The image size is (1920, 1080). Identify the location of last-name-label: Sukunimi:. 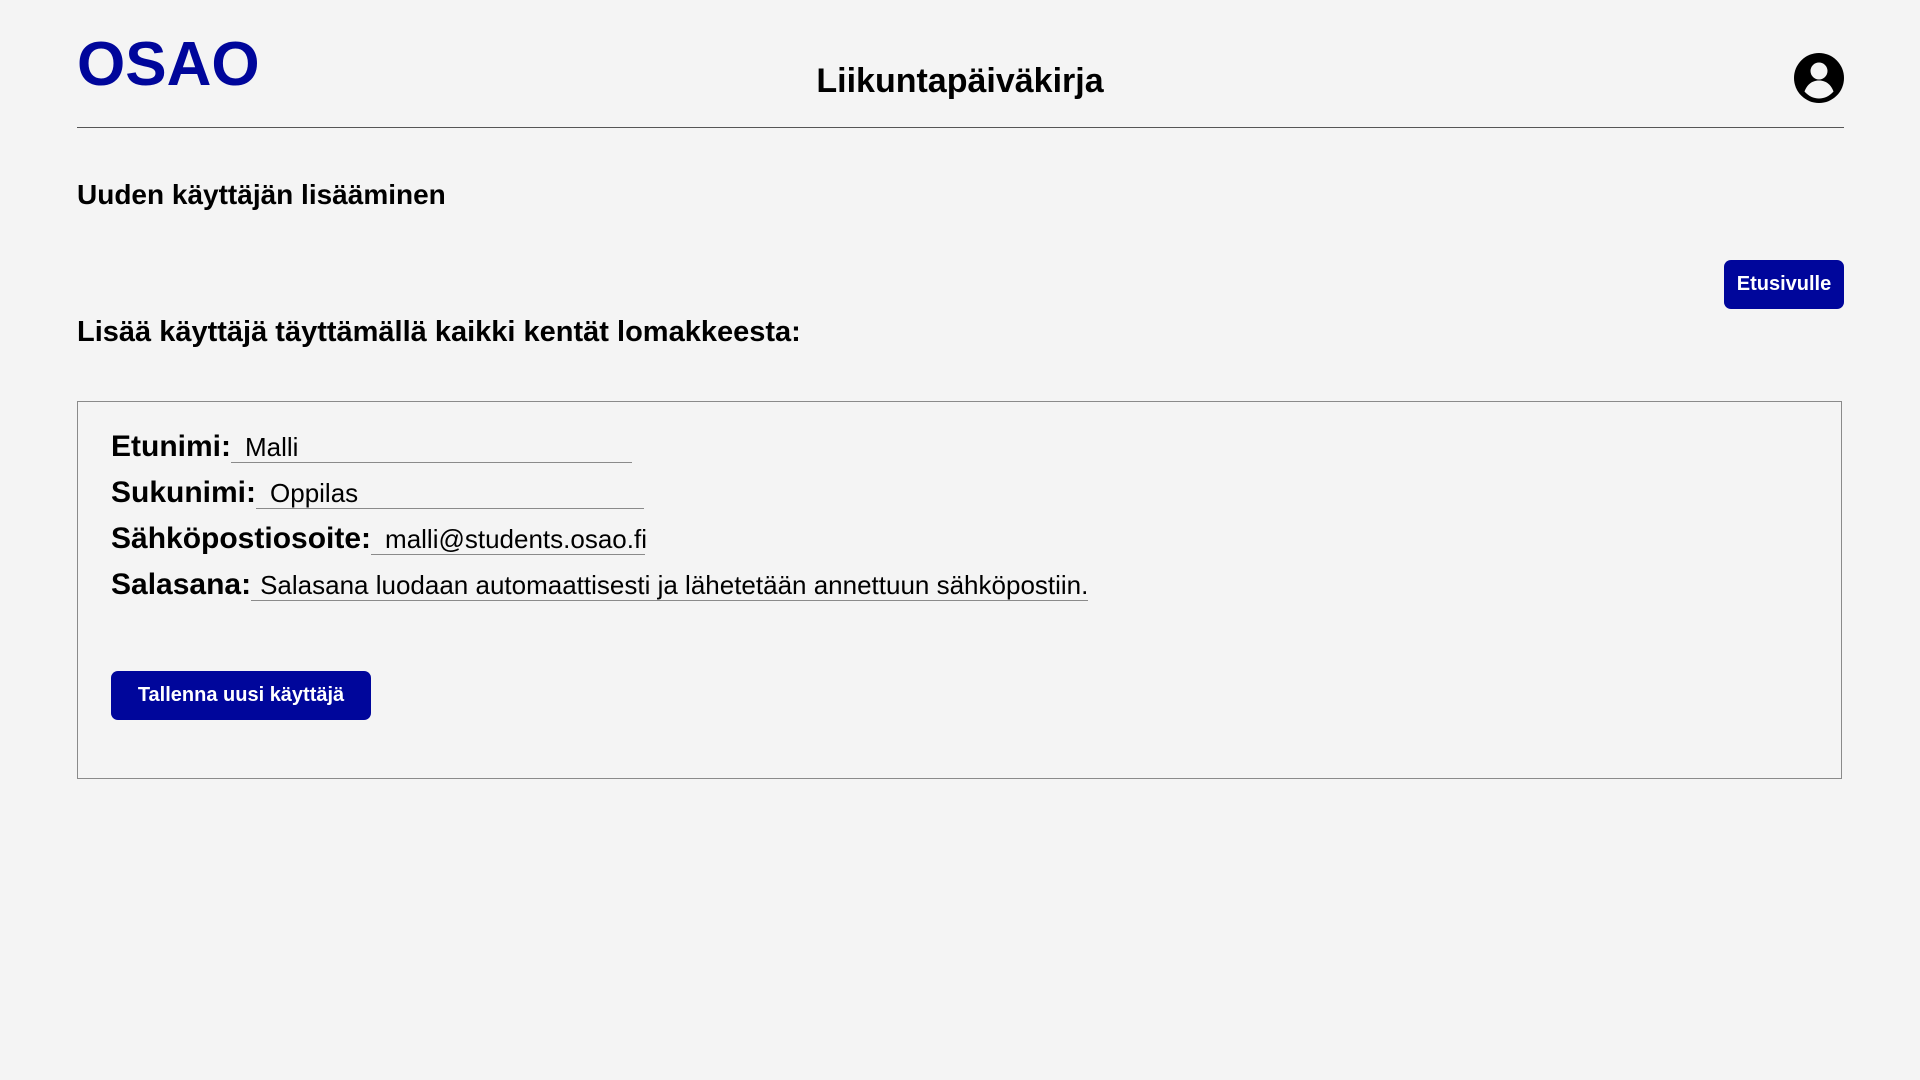
(184, 492).